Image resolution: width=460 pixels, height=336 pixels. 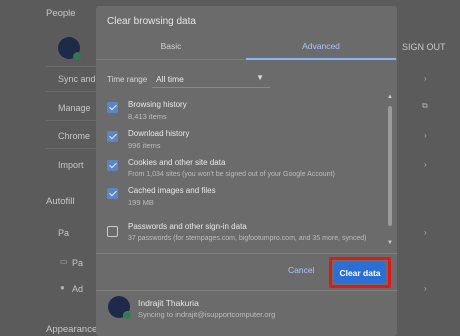 What do you see at coordinates (112, 193) in the screenshot?
I see `cached-images-checkbox` at bounding box center [112, 193].